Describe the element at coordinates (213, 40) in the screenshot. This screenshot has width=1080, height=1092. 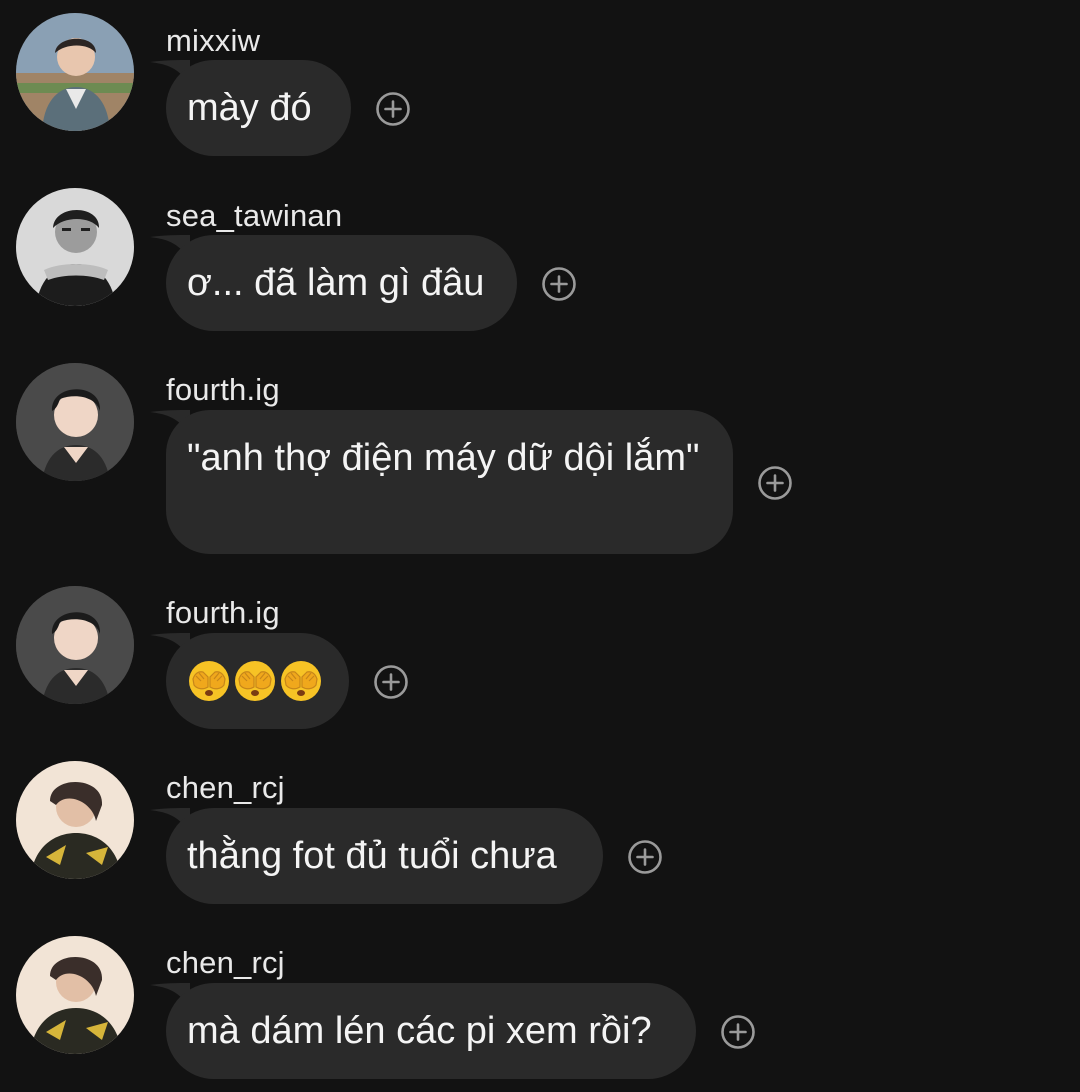
I see `username: mixxiw` at that location.